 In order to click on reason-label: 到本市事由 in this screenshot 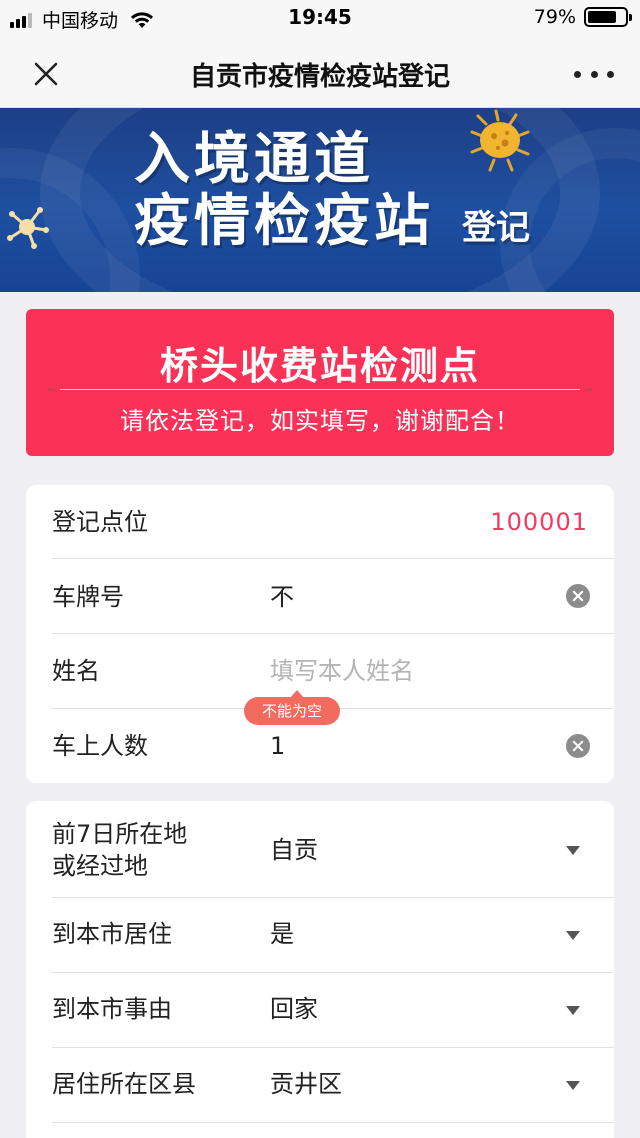, I will do `click(112, 1009)`.